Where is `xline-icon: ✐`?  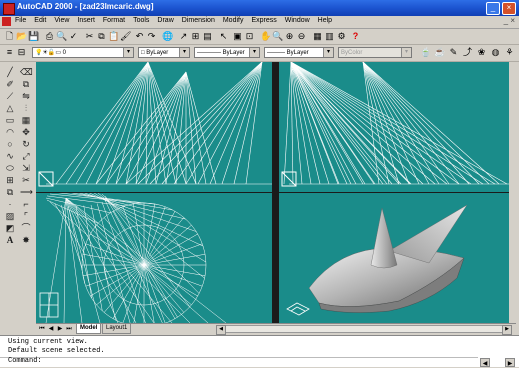 xline-icon: ✐ is located at coordinates (10, 84).